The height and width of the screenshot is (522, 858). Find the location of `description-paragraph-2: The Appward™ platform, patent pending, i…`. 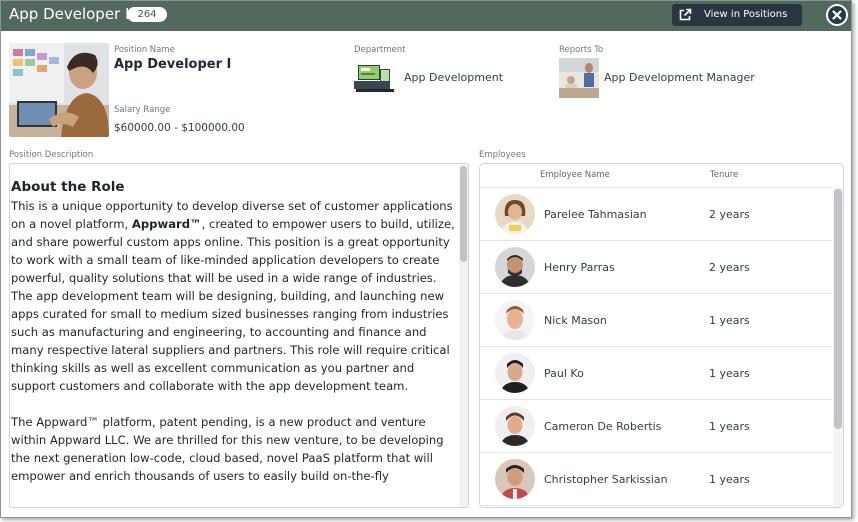

description-paragraph-2: The Appward™ platform, patent pending, i… is located at coordinates (227, 449).